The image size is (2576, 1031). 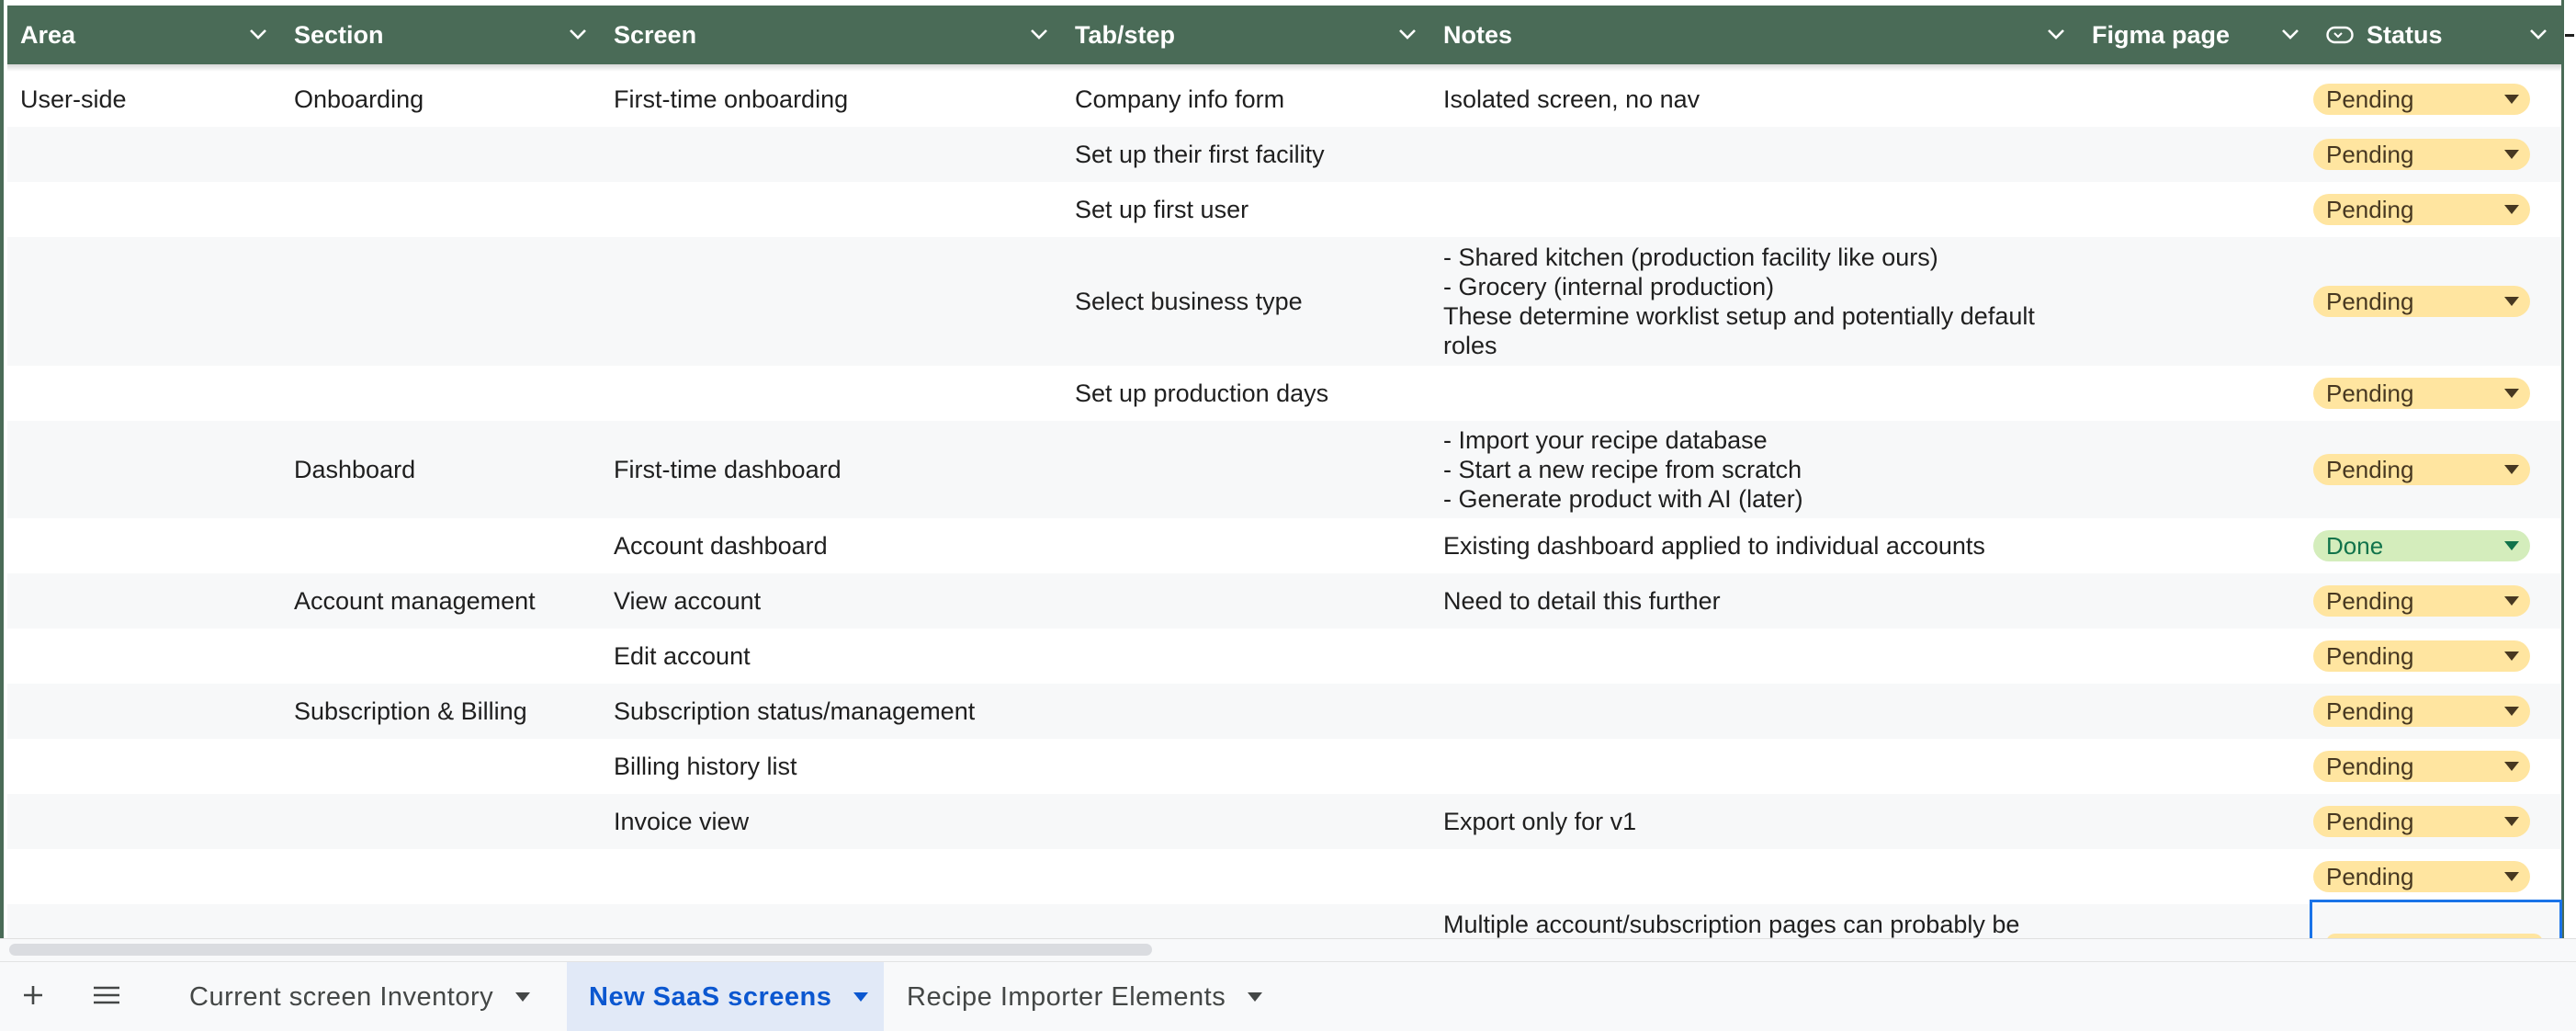 I want to click on column-header-status: Status, so click(x=2437, y=35).